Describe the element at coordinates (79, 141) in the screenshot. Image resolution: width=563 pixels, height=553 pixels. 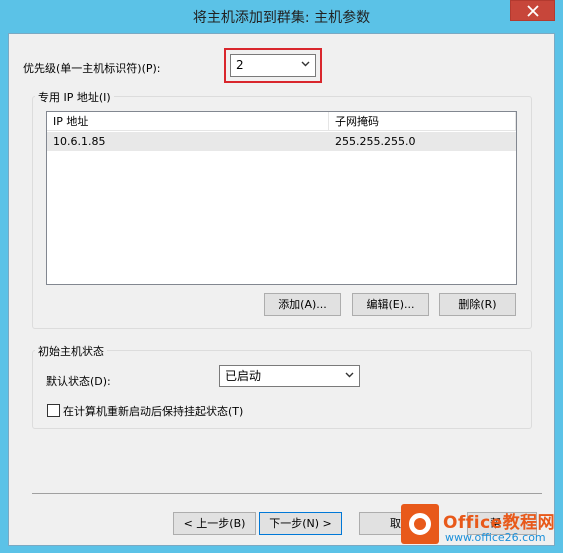
I see `ip-cell: 10.6.1.85` at that location.